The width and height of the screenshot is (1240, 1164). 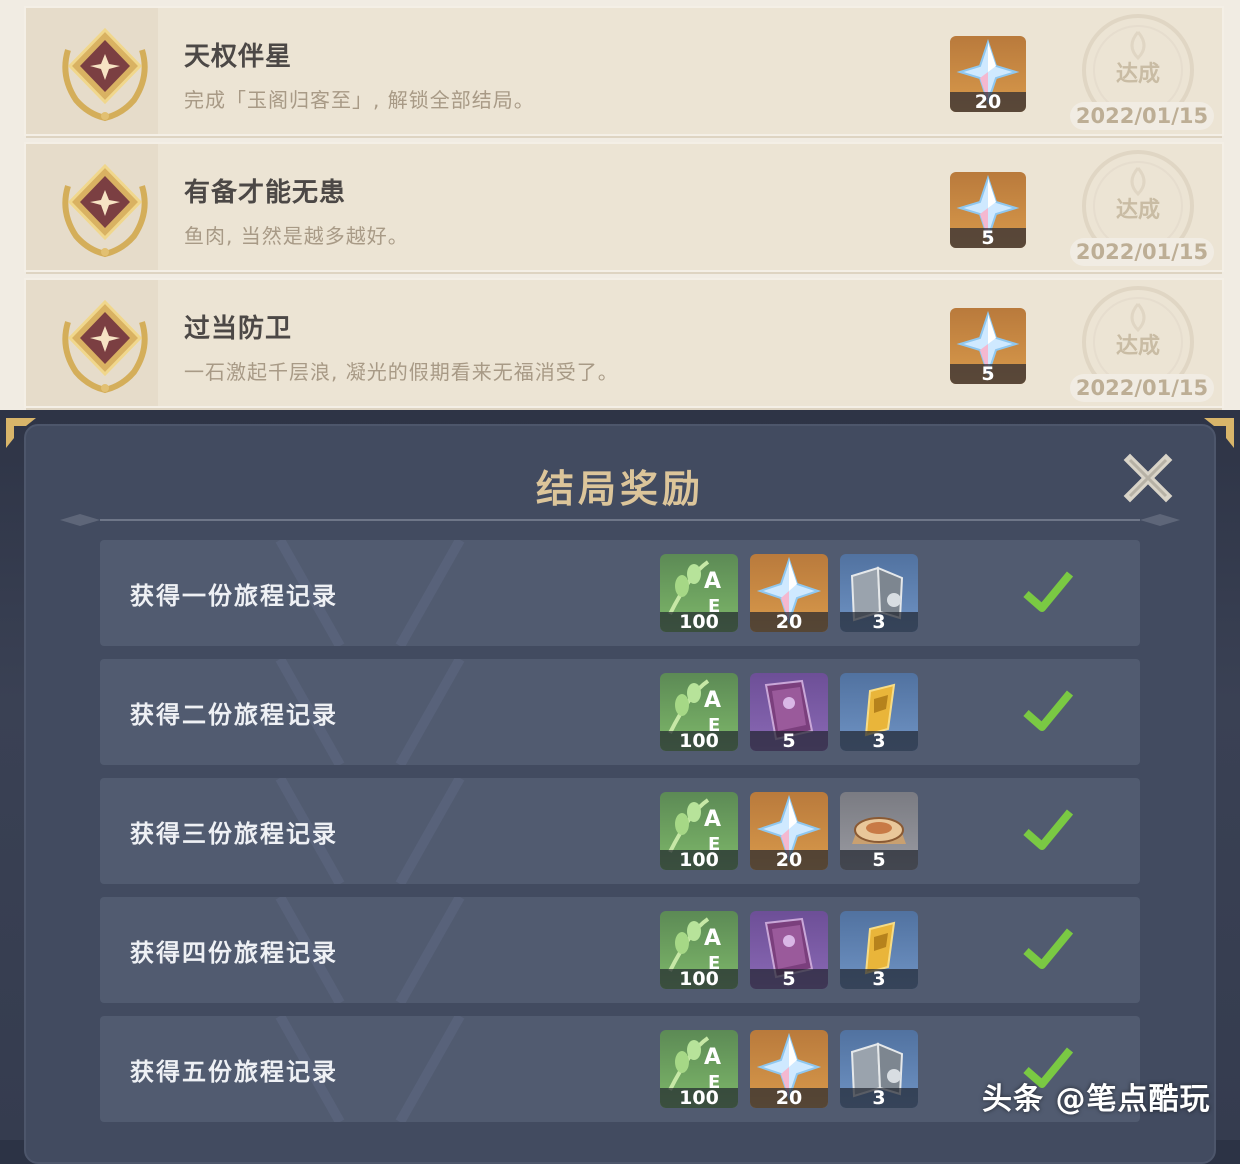 What do you see at coordinates (296, 236) in the screenshot?
I see `achievement-description: 鱼肉, 当然是越多越好。` at bounding box center [296, 236].